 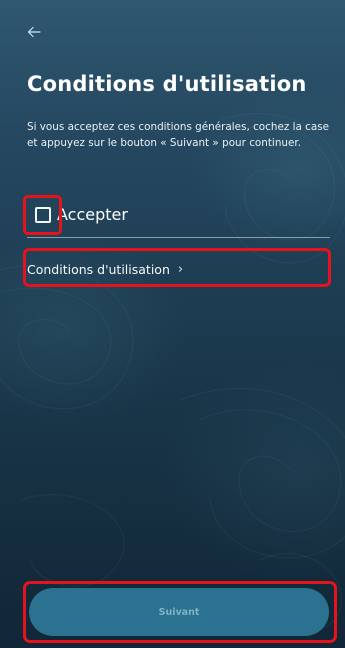 What do you see at coordinates (37, 34) in the screenshot?
I see `back-arrow-icon` at bounding box center [37, 34].